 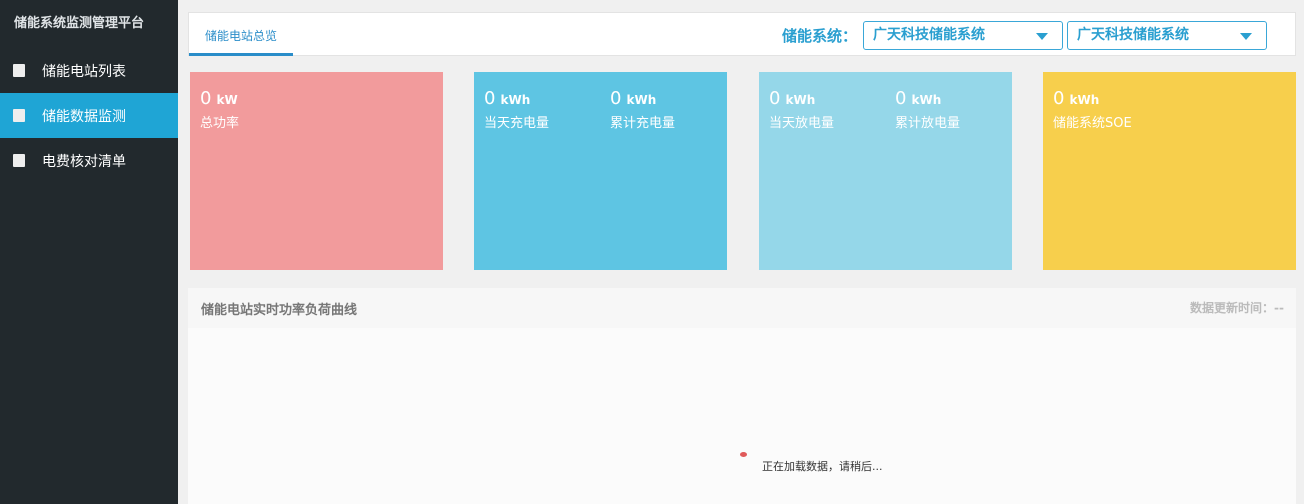 I want to click on metric-text: 储能系统SOE, so click(x=1092, y=123).